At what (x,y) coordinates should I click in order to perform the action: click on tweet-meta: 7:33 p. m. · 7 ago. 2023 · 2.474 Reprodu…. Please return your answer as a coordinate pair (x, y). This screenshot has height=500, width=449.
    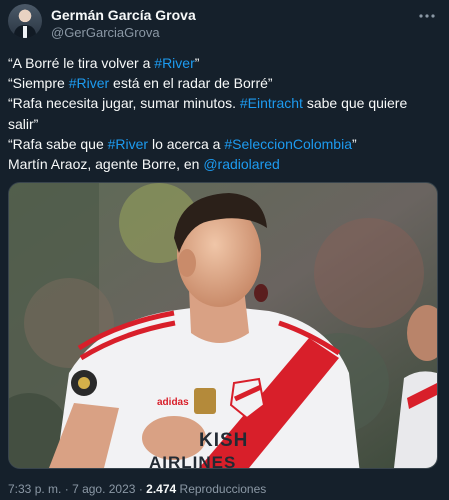
    Looking at the image, I should click on (137, 489).